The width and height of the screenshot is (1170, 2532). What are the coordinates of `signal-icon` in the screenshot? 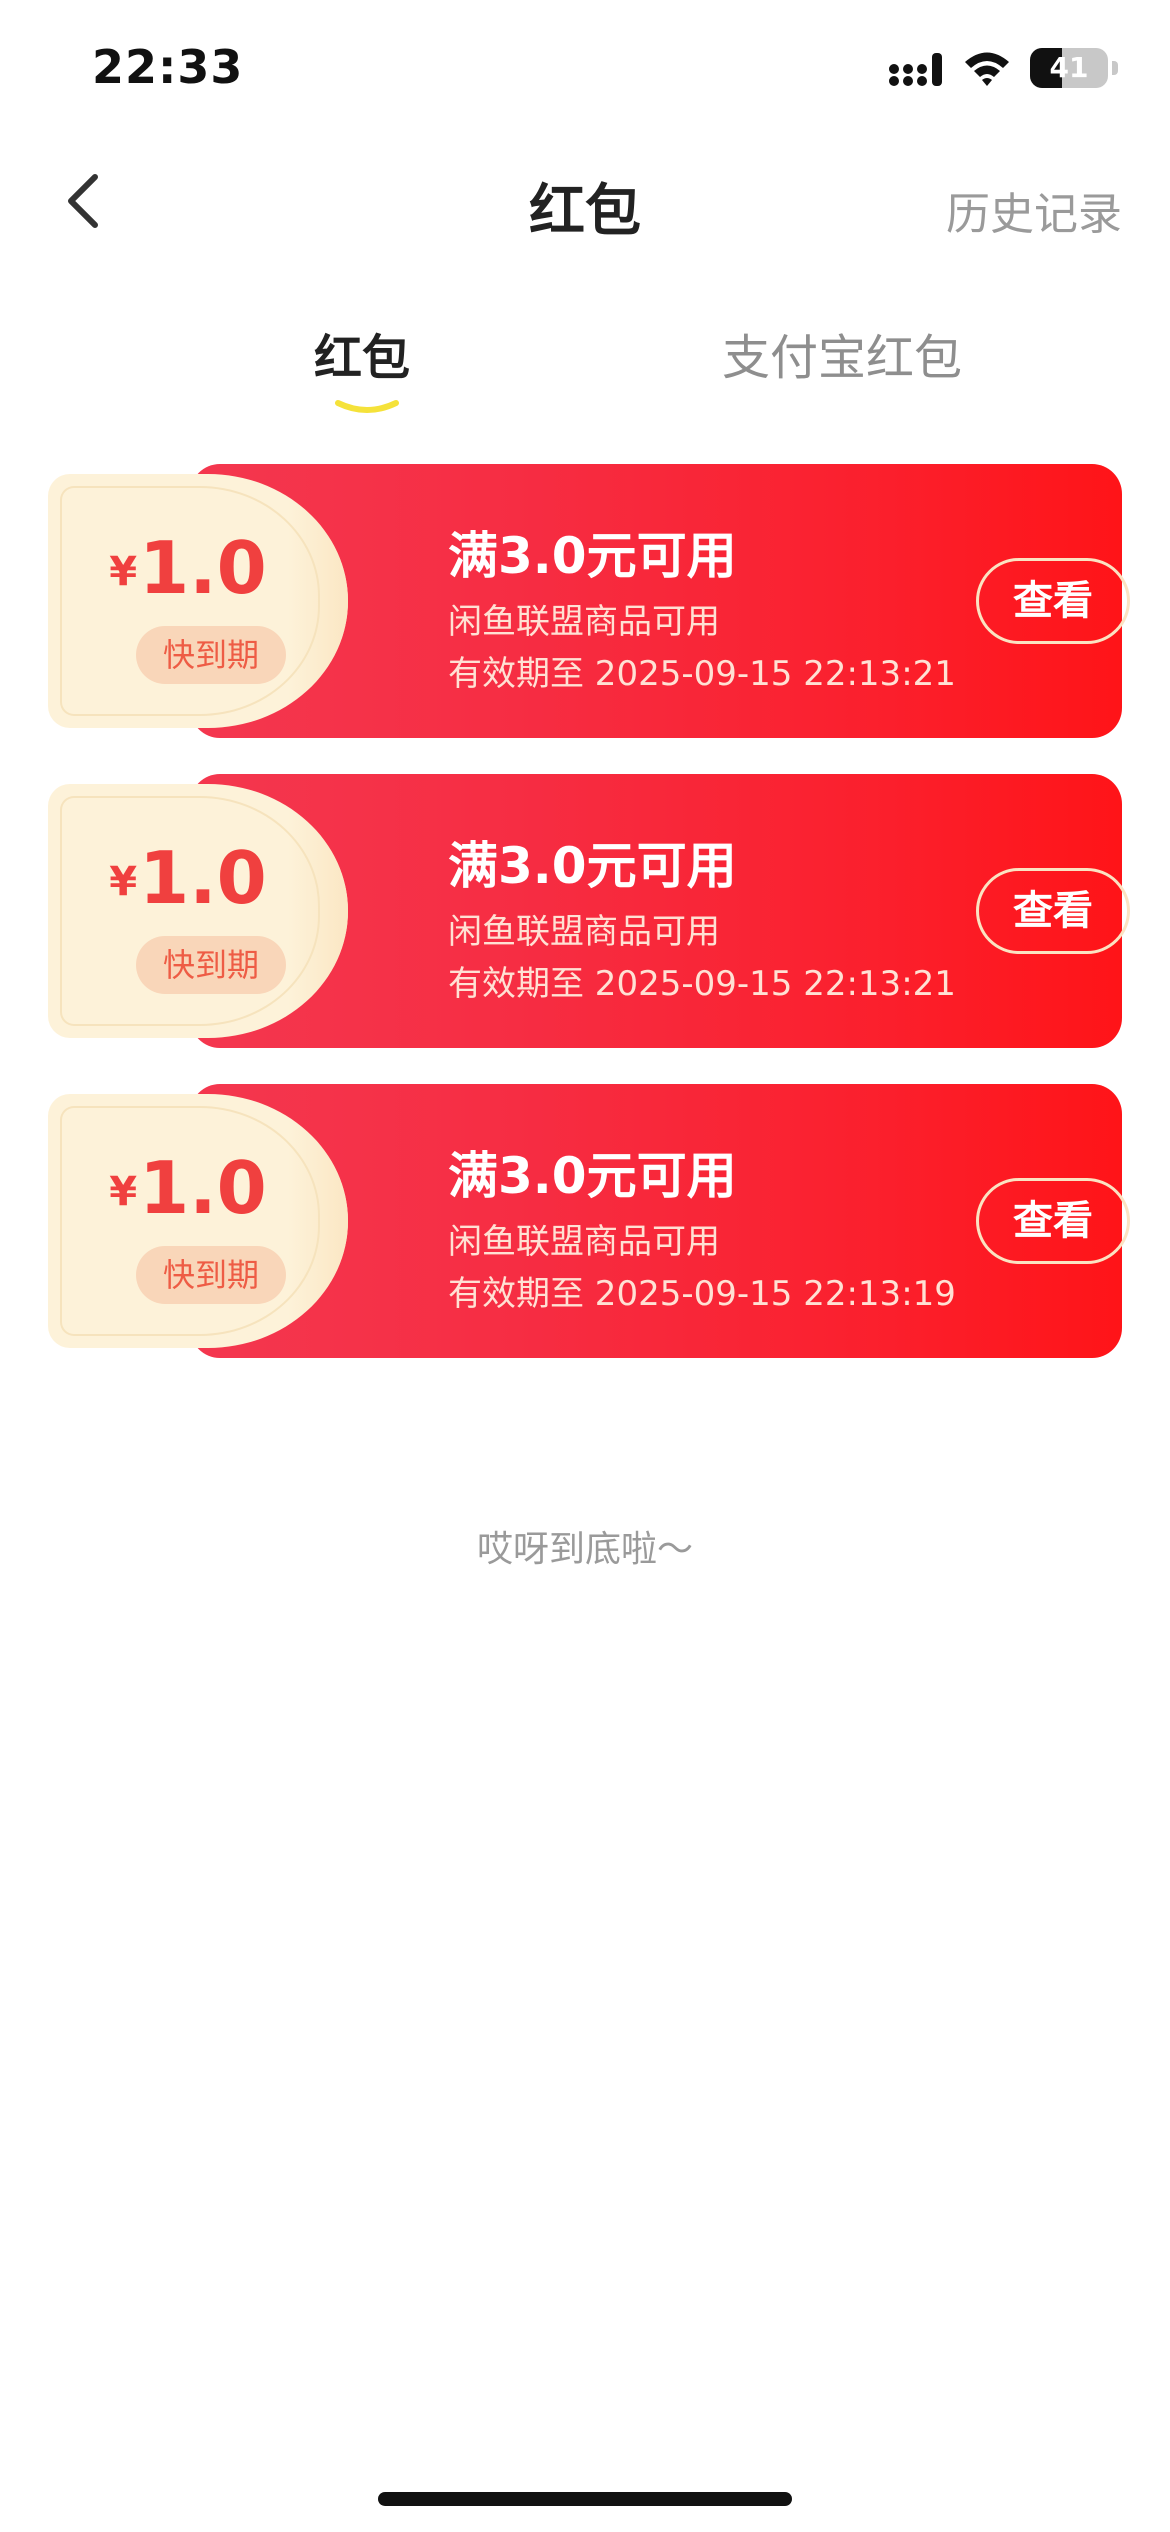 It's located at (915, 69).